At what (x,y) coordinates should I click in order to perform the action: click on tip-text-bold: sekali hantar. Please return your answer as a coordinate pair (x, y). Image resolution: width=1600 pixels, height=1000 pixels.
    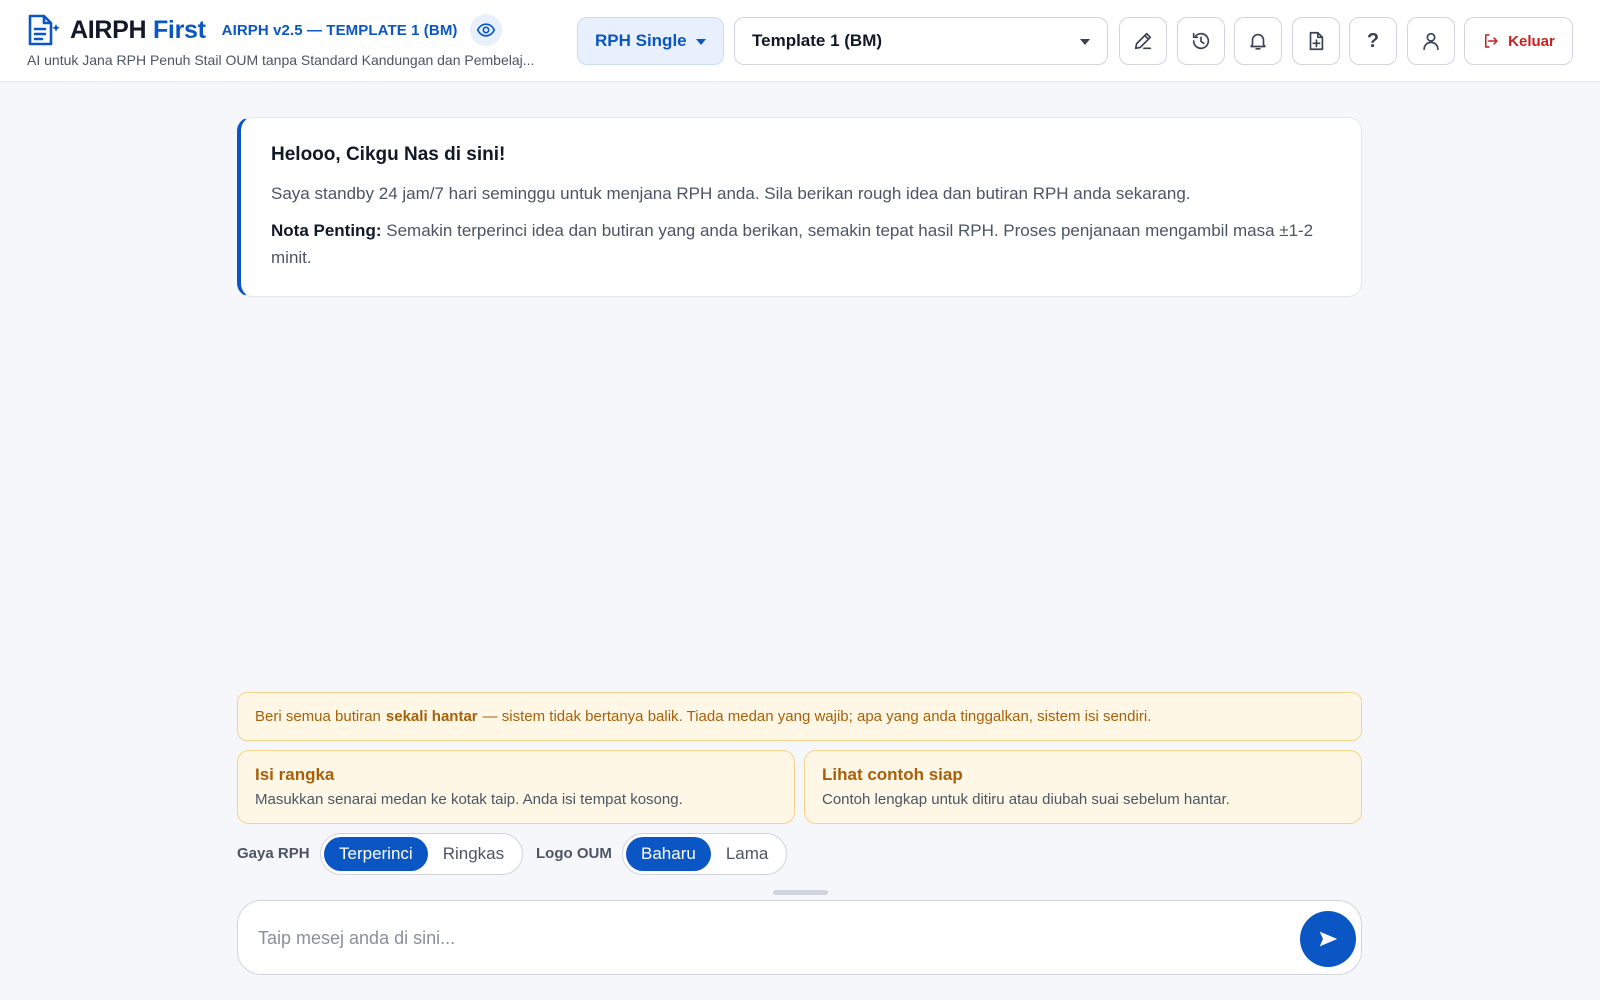
    Looking at the image, I should click on (431, 716).